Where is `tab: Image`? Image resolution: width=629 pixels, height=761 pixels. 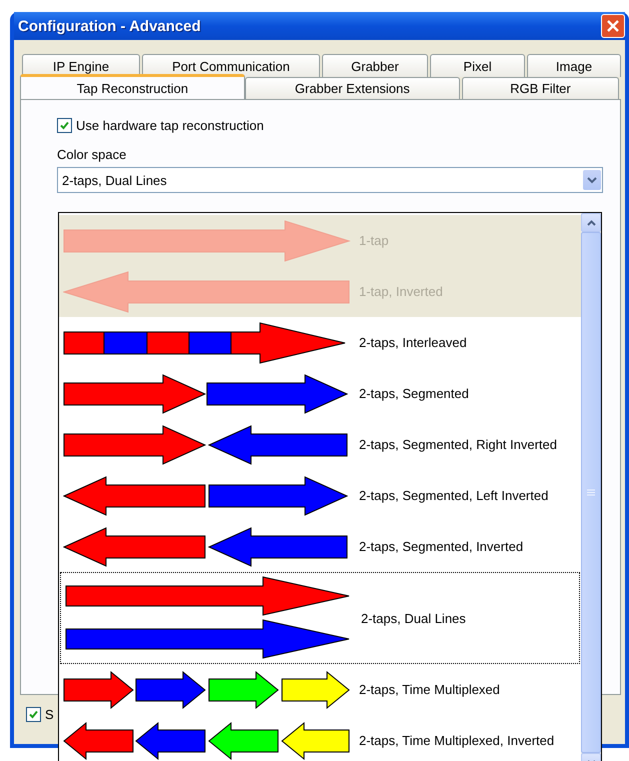 tab: Image is located at coordinates (574, 65).